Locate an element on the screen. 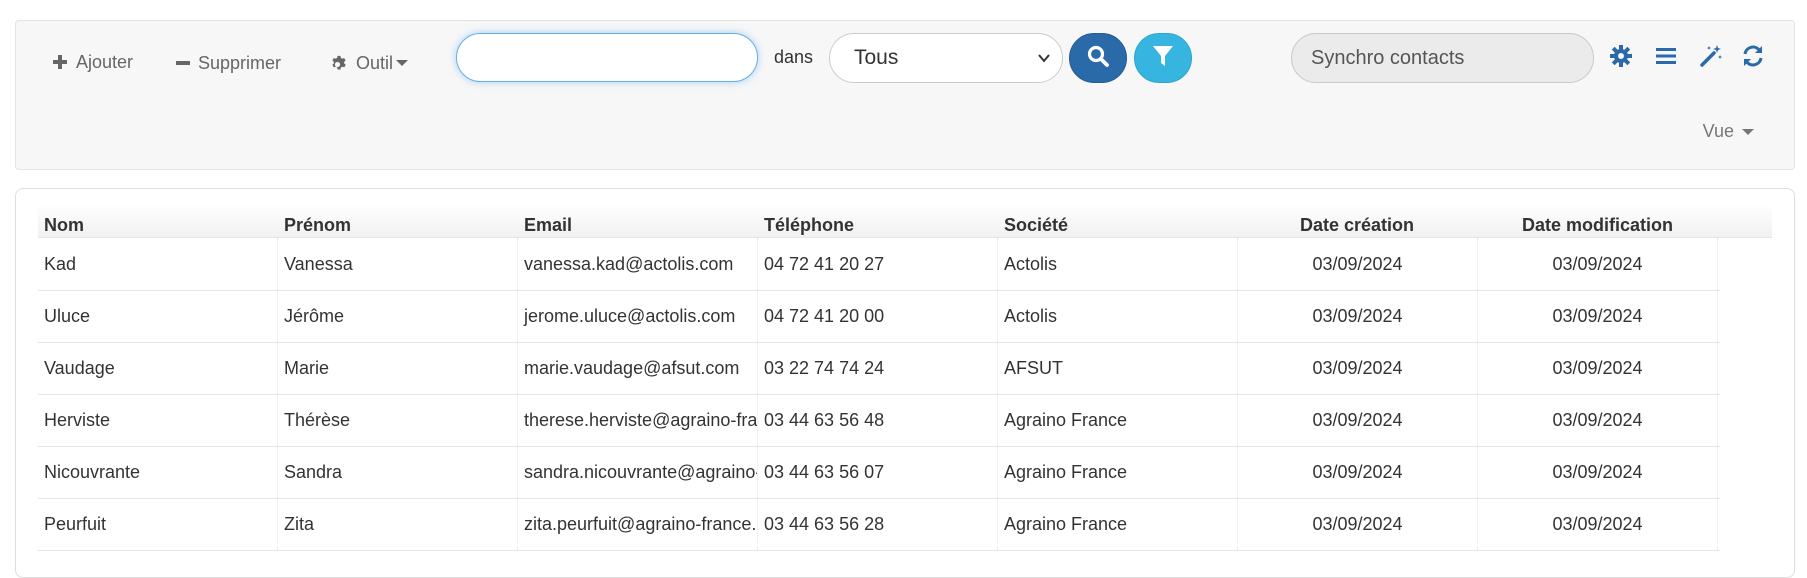 The width and height of the screenshot is (1807, 578). sync-contacts-label: Synchro contacts is located at coordinates (1388, 57).